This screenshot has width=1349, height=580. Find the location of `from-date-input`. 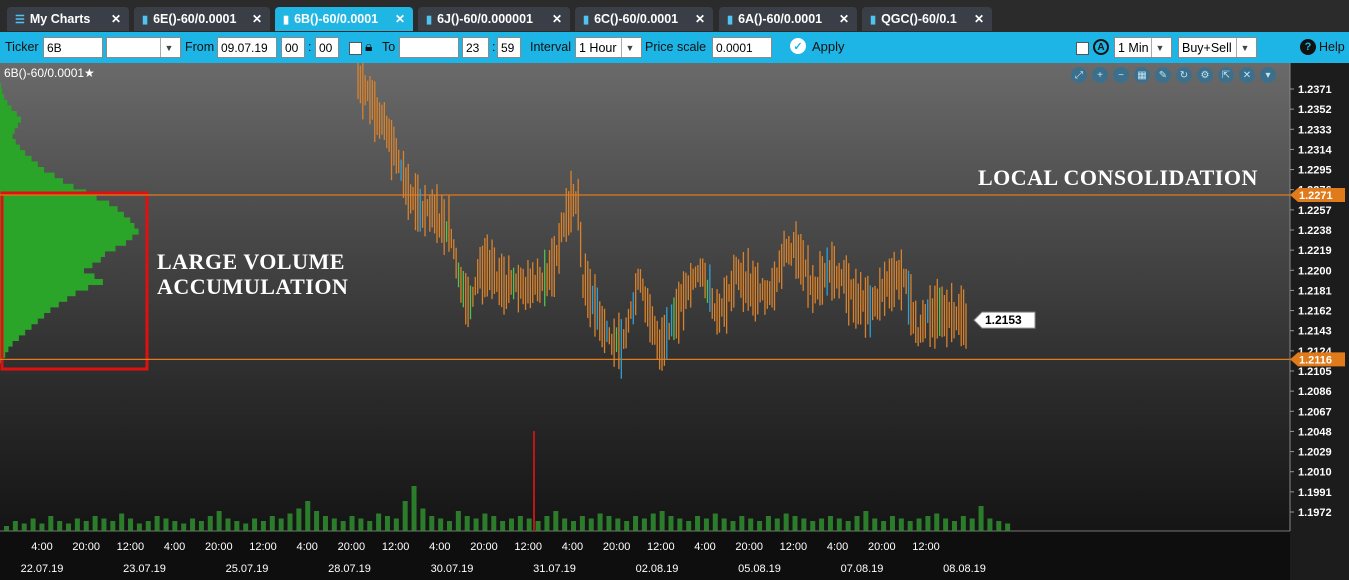

from-date-input is located at coordinates (247, 47).